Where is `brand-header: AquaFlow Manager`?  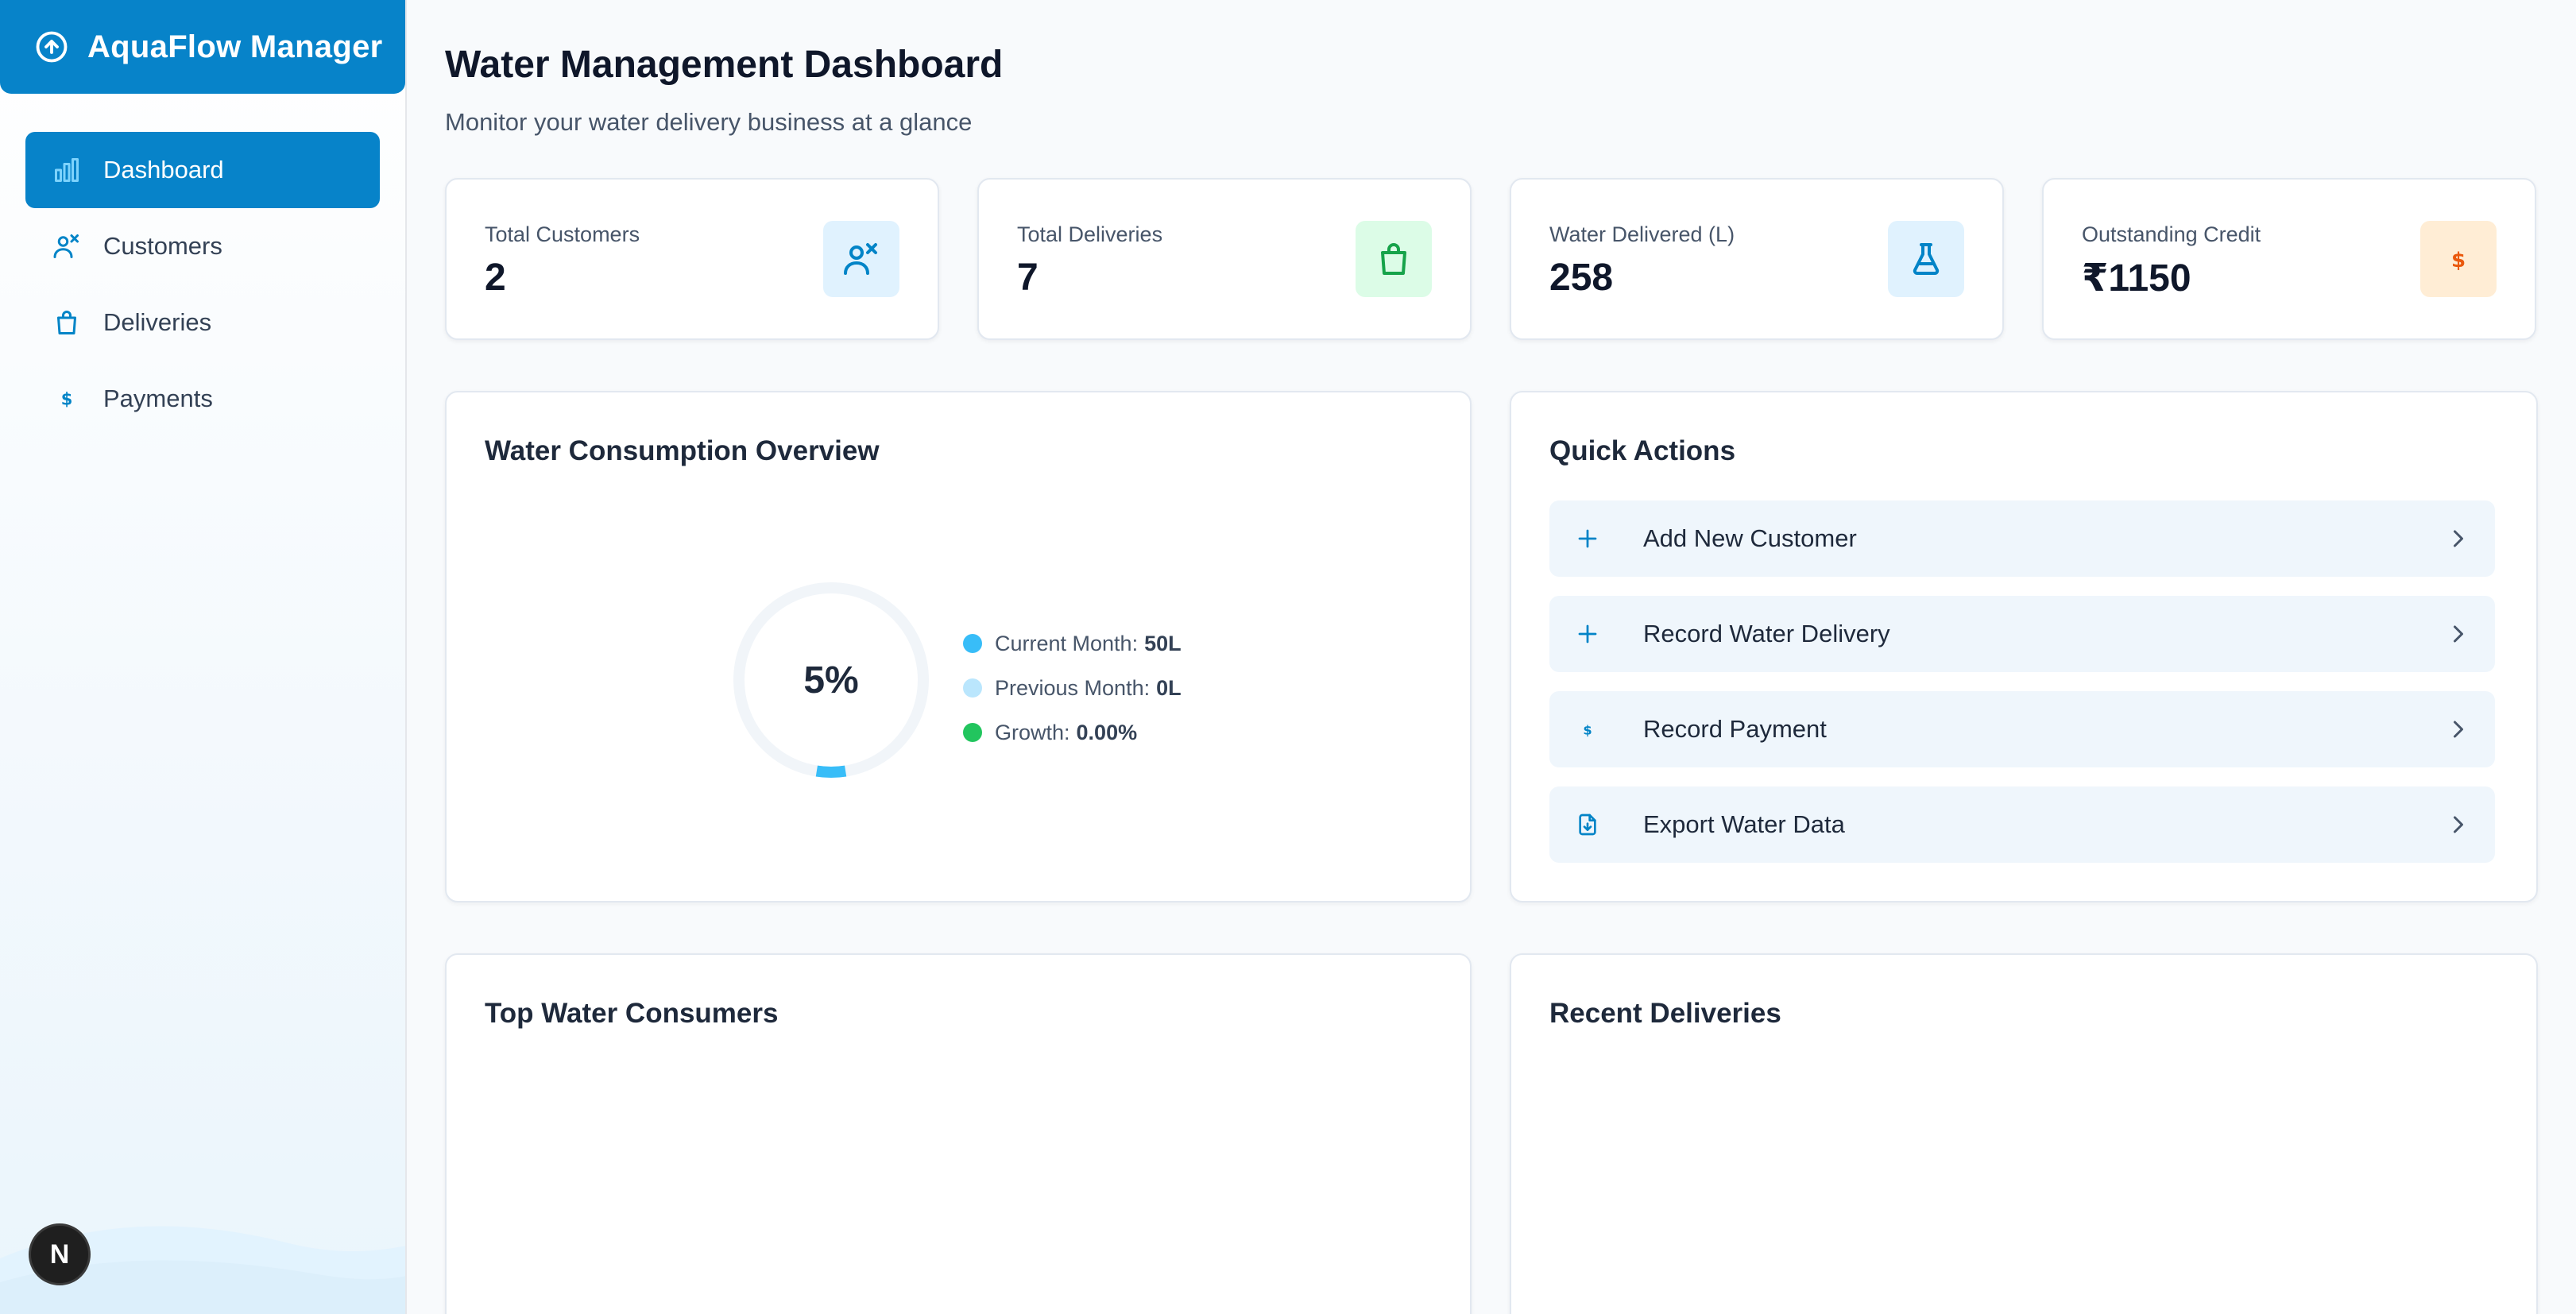
brand-header: AquaFlow Manager is located at coordinates (202, 47).